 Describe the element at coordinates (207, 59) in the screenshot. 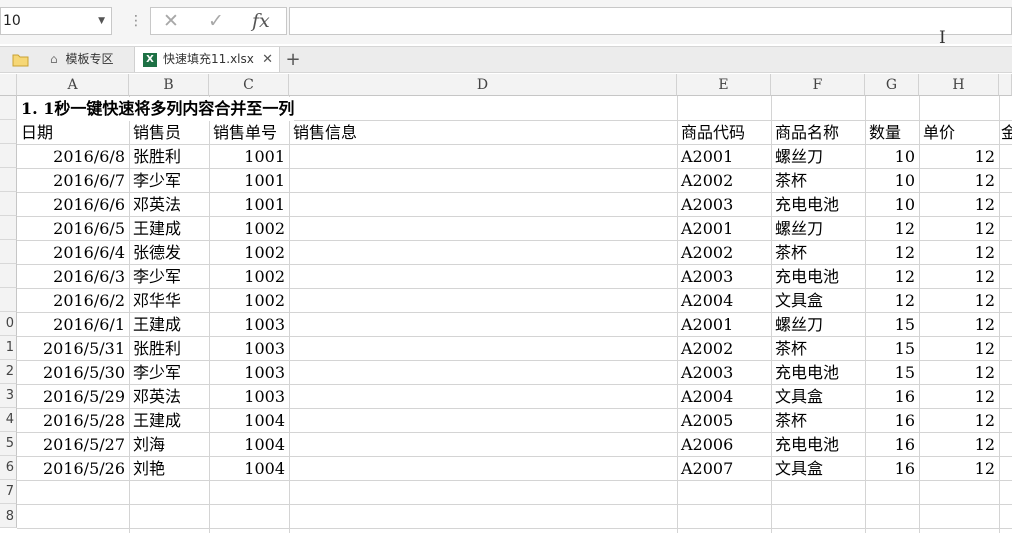

I see `tab-active-file: X 快速填充11.xlsx ✕` at that location.